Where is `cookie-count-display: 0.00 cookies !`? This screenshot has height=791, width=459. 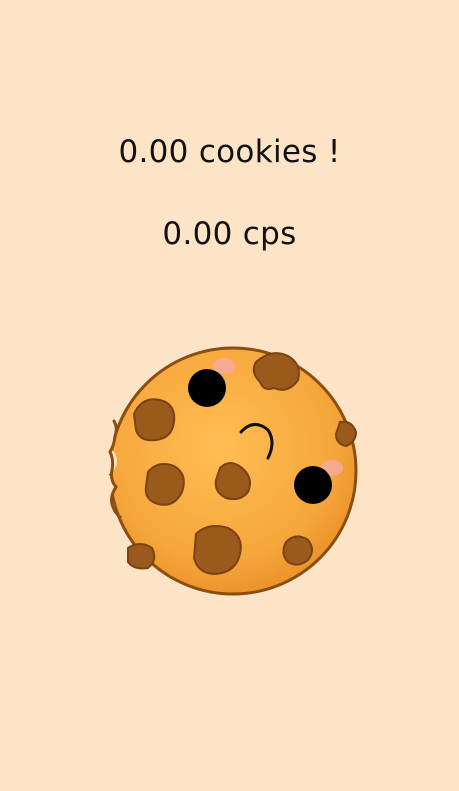 cookie-count-display: 0.00 cookies ! is located at coordinates (229, 152).